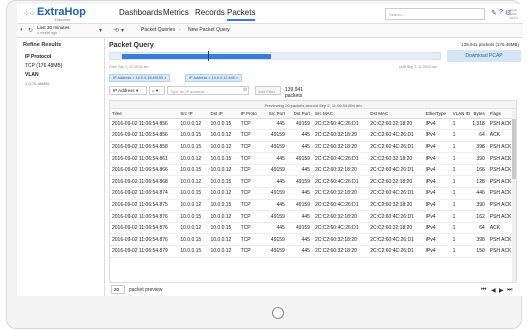  Describe the element at coordinates (340, 114) in the screenshot. I see `column-header: Src MAC` at that location.